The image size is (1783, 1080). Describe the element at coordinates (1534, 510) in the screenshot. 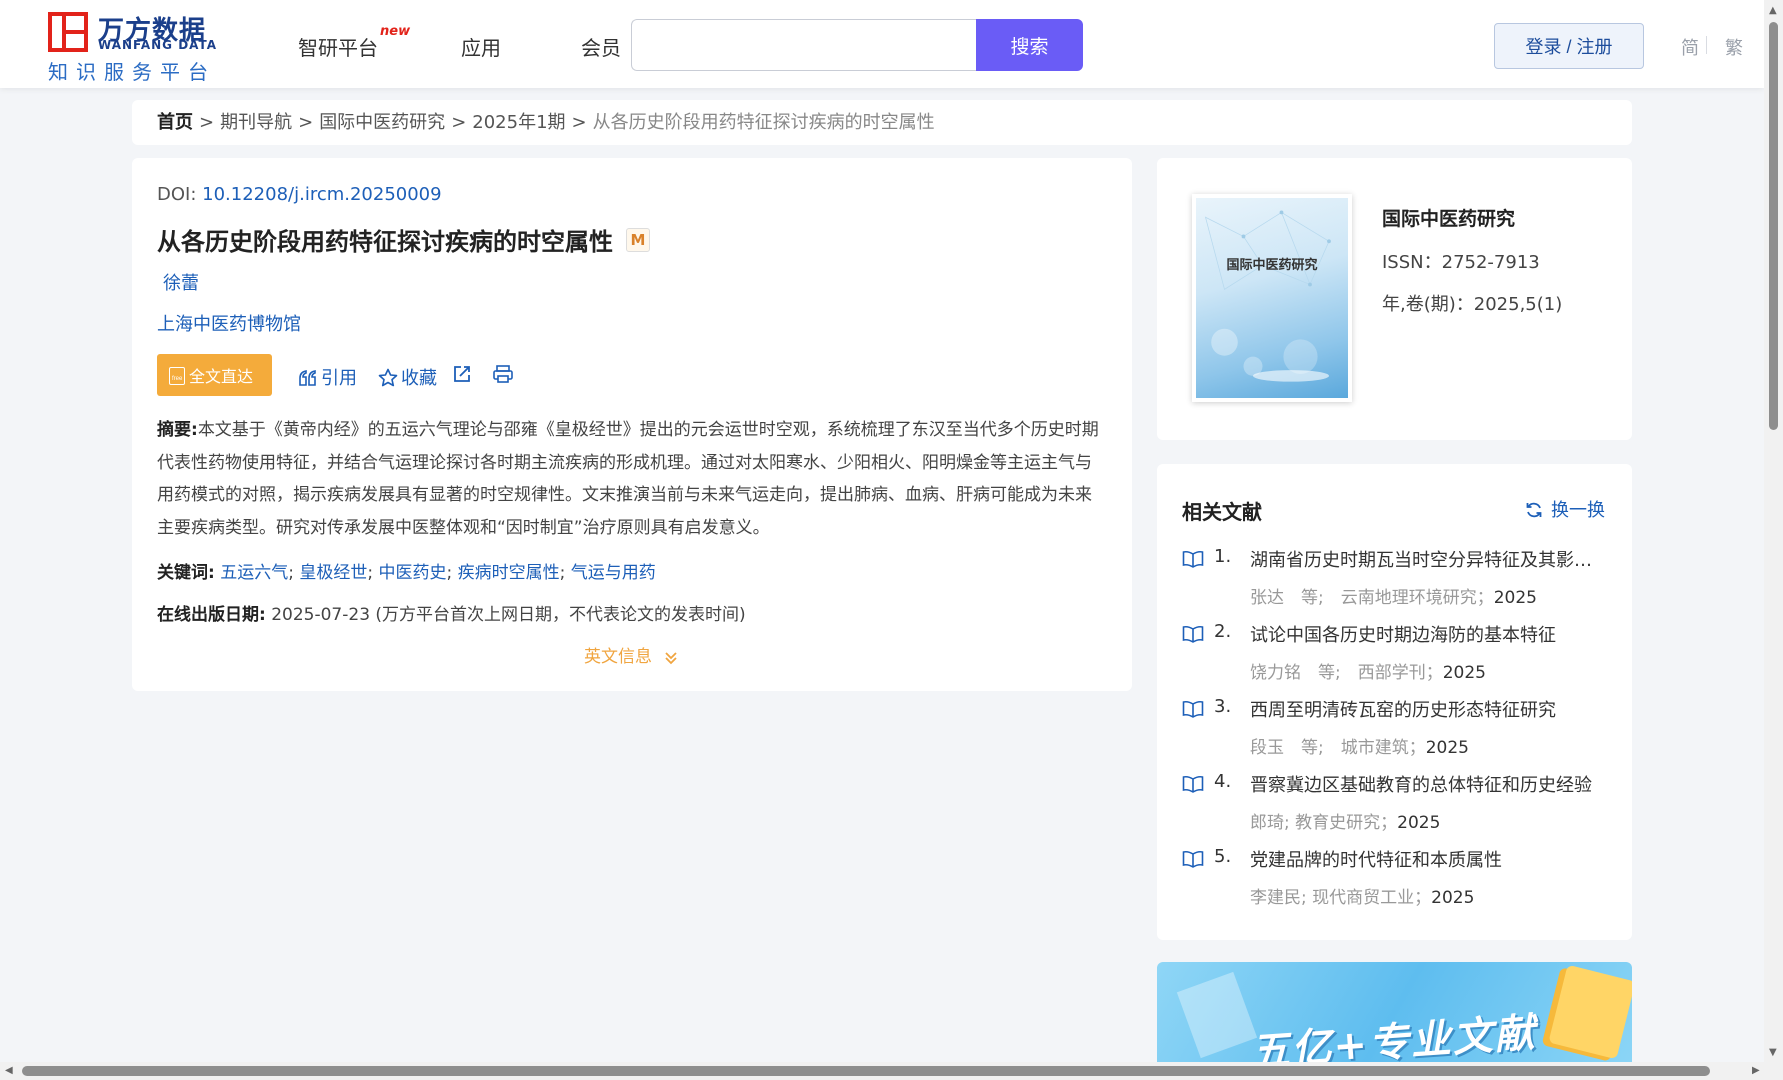

I see `refresh-icon` at that location.